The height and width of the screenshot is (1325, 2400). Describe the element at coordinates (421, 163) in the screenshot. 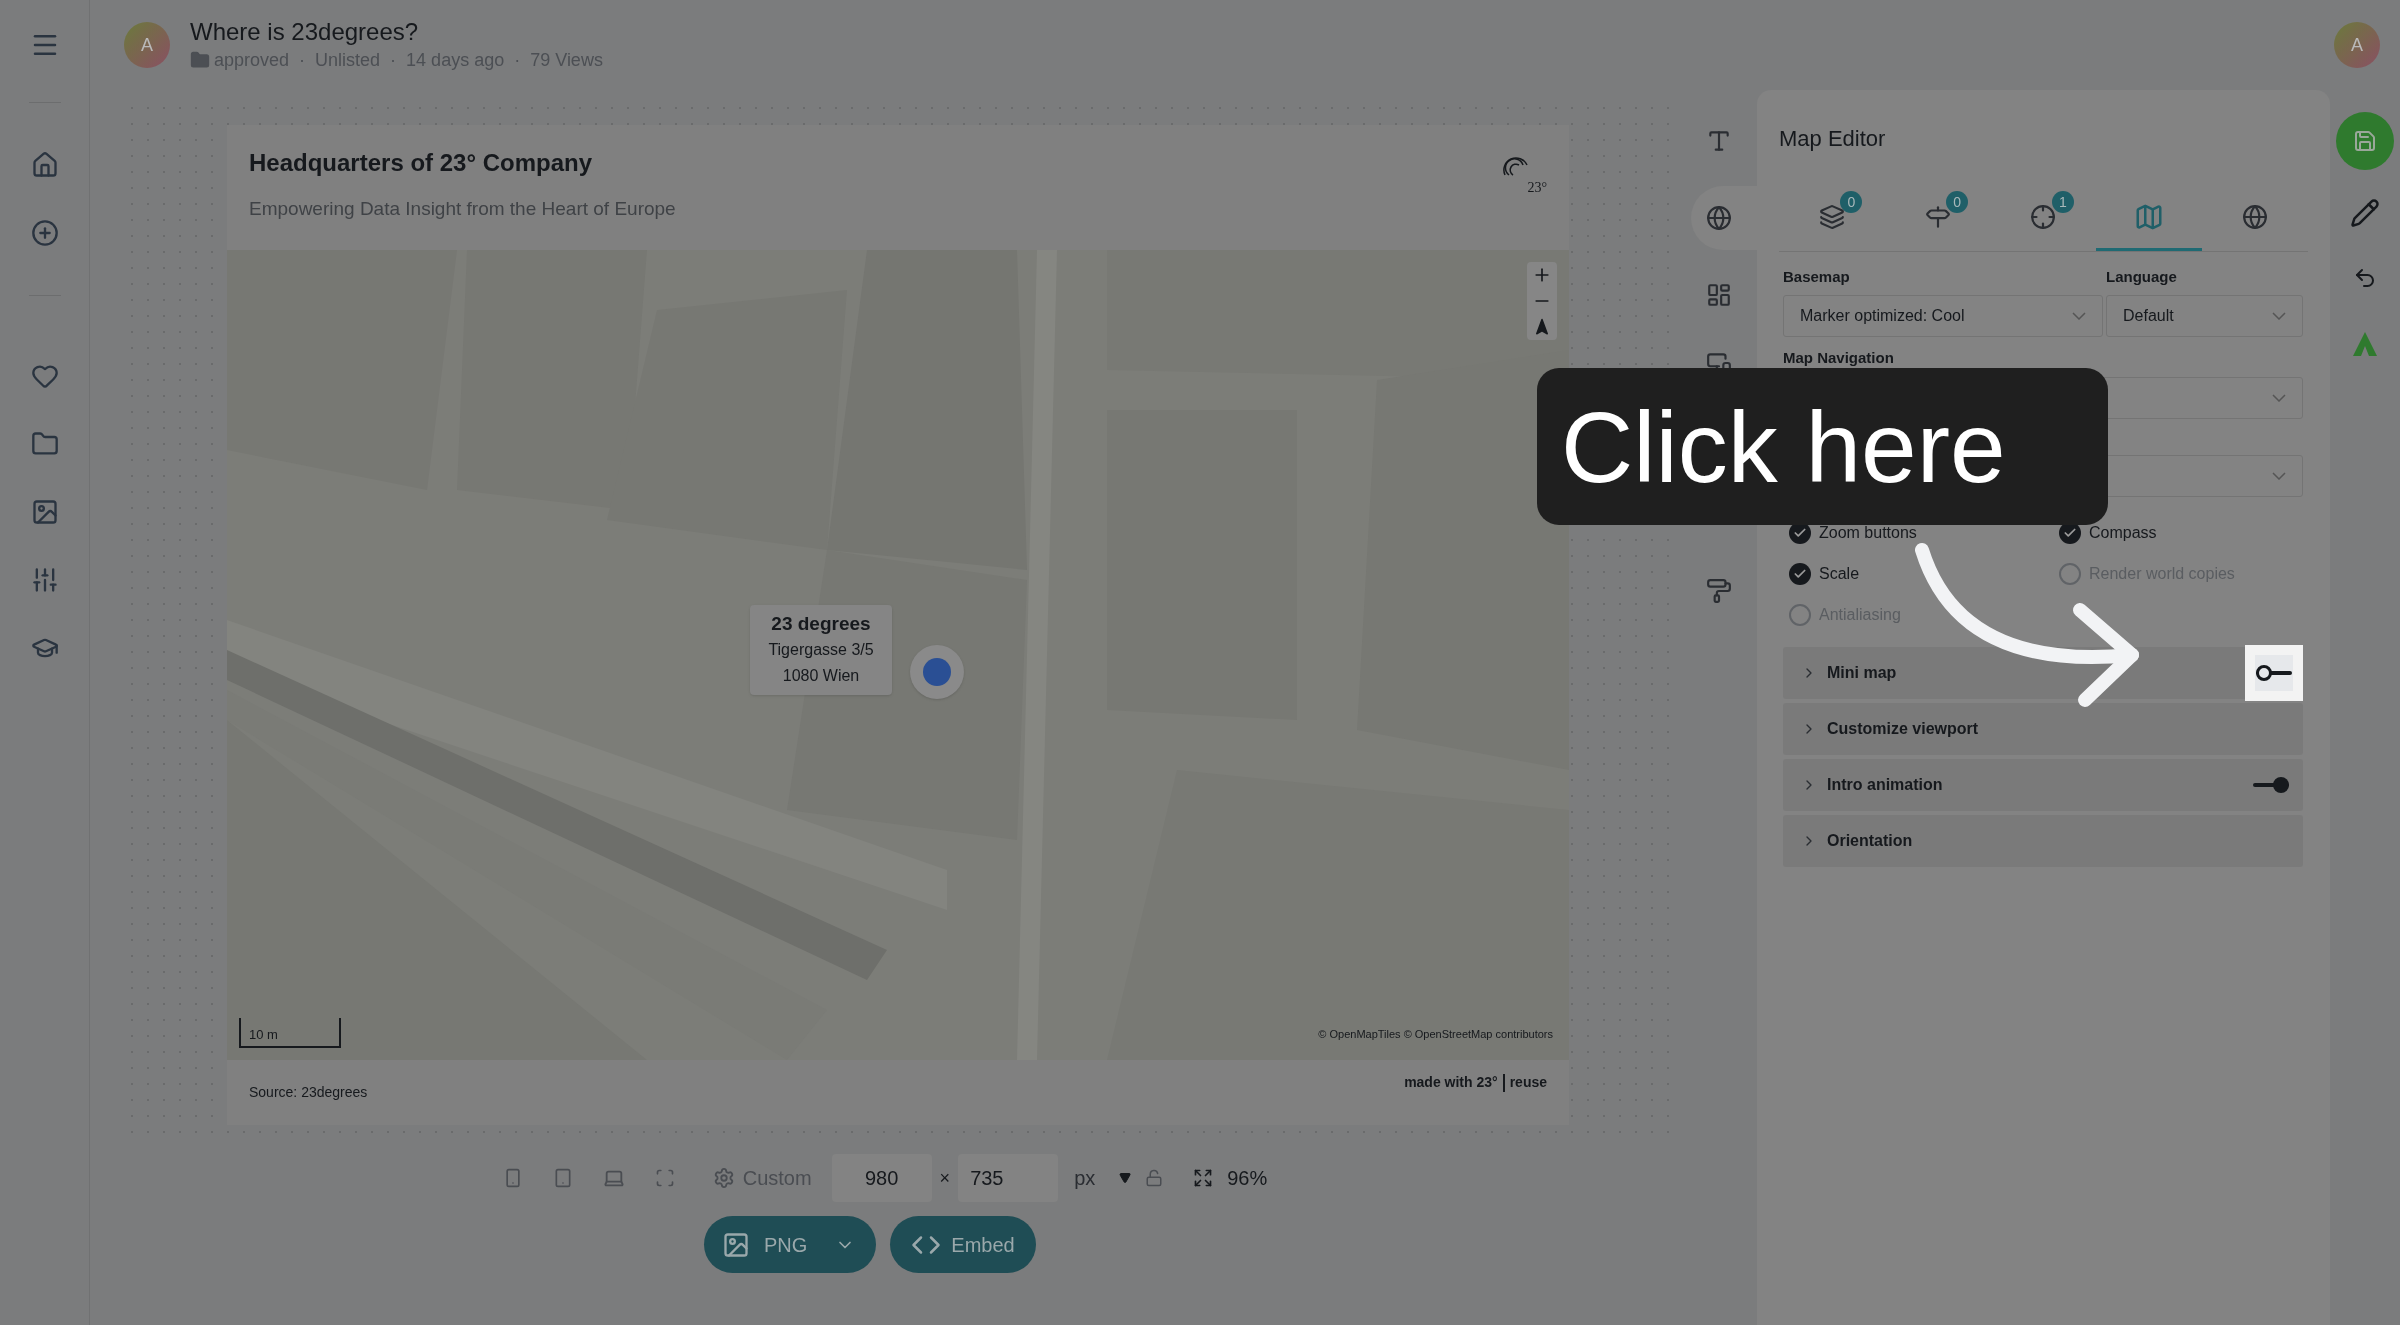

I see `card-title: Headquarters of 23° Company` at that location.